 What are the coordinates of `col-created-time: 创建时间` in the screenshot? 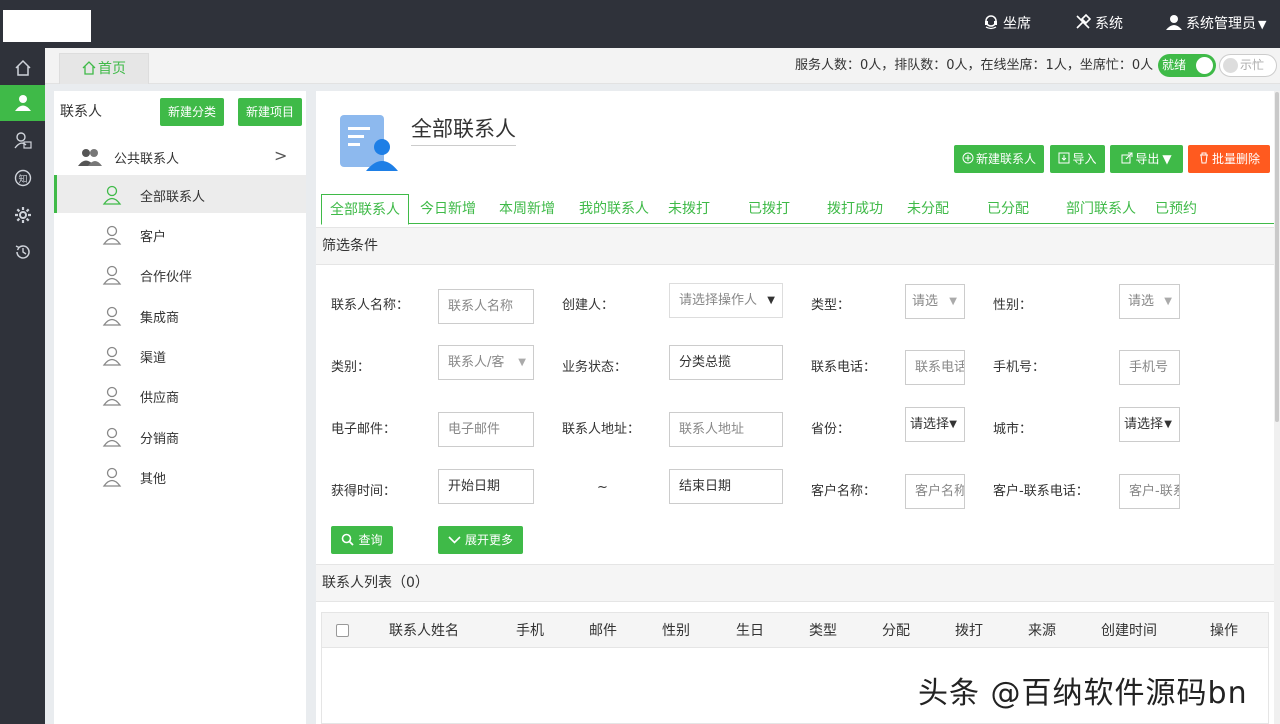 It's located at (1129, 631).